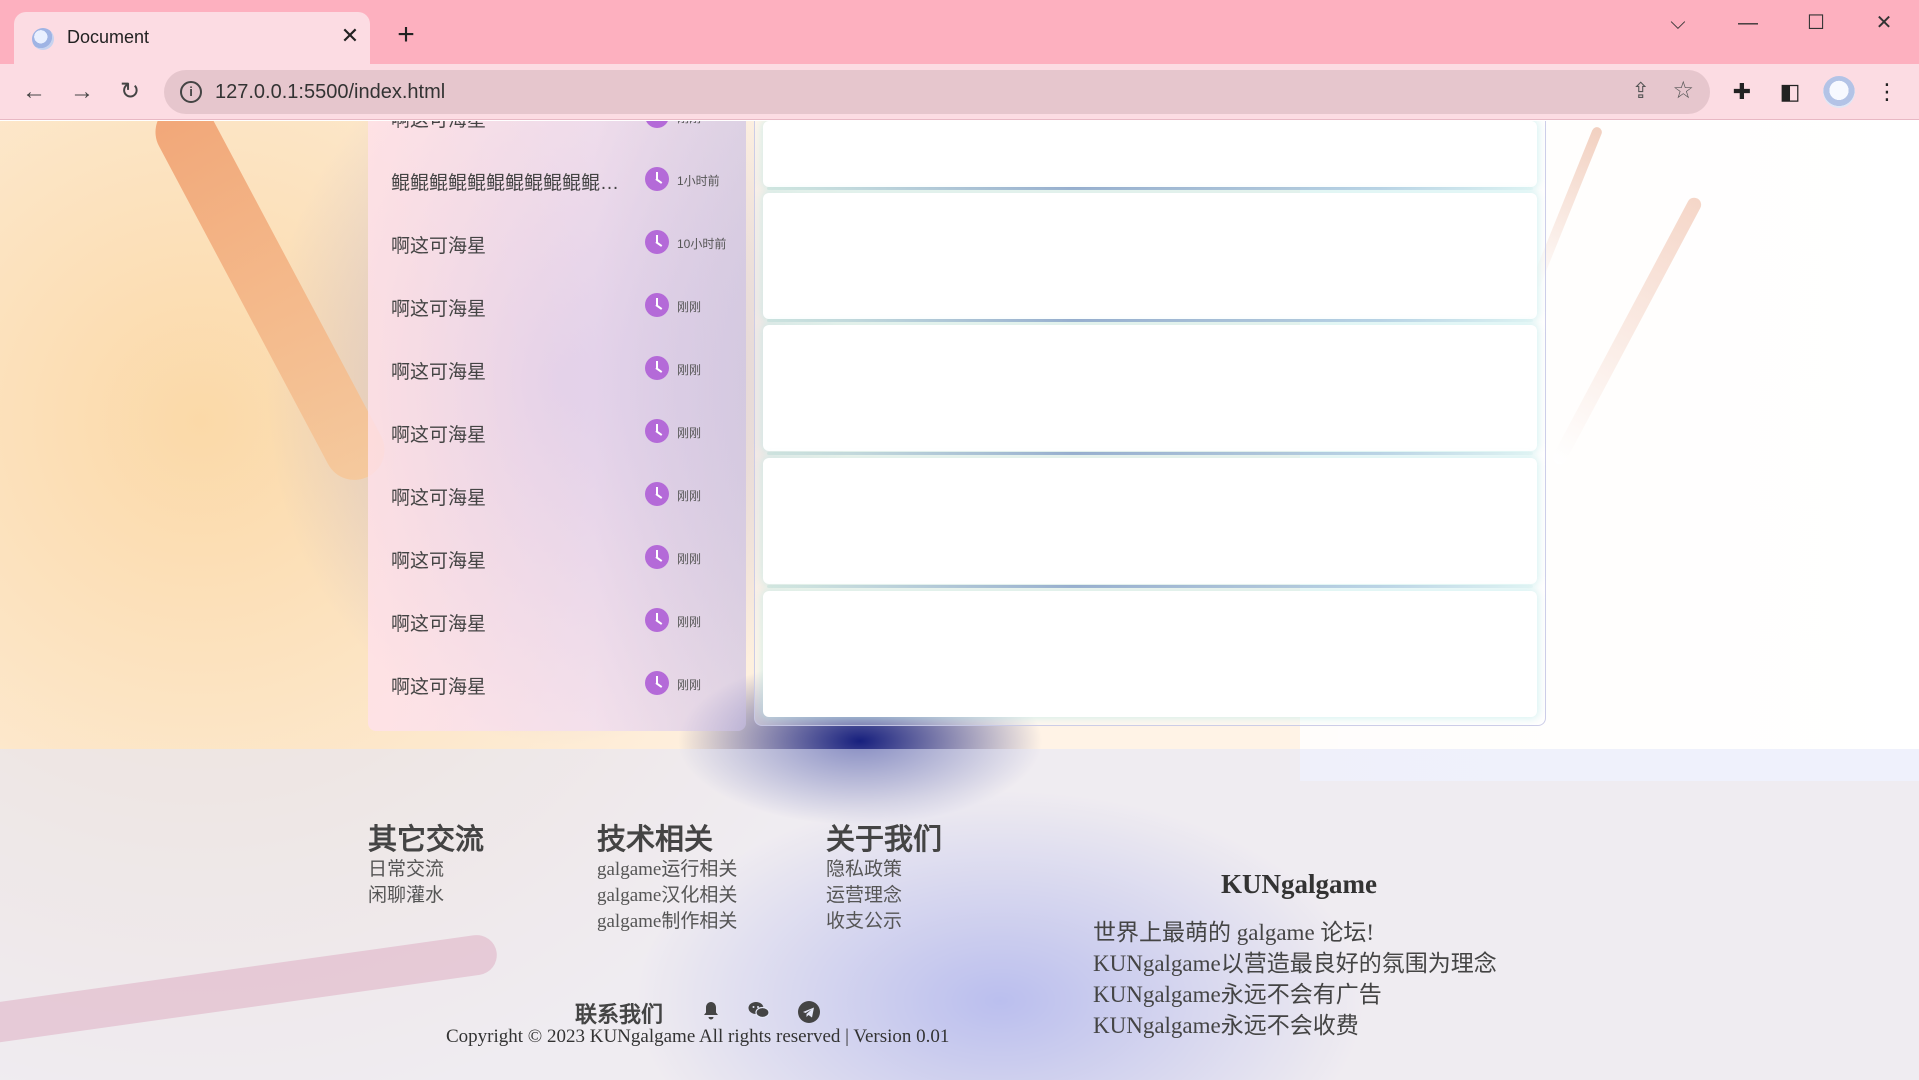  Describe the element at coordinates (937, 92) in the screenshot. I see `address-bar: i 127.0.0.1:5500/index.html ⇪ ☆` at that location.